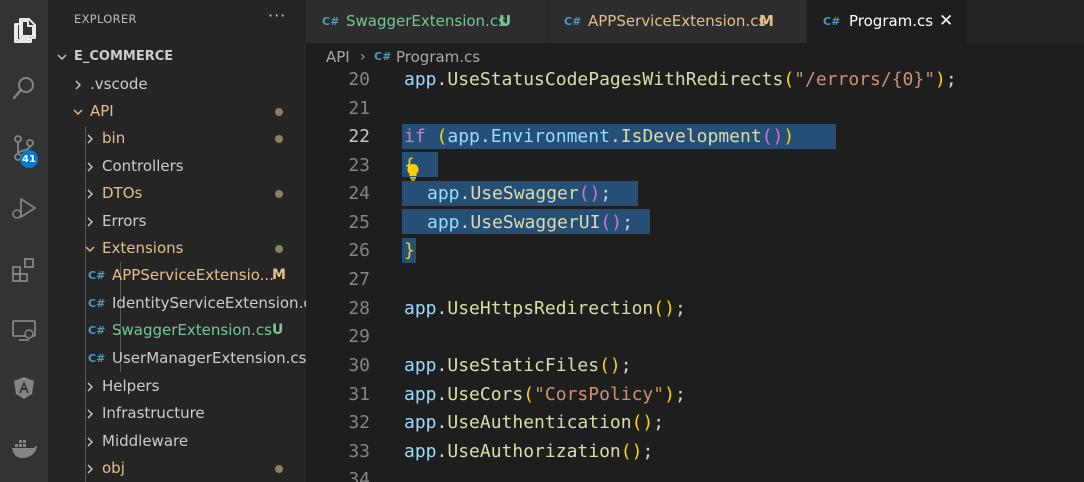  Describe the element at coordinates (143, 248) in the screenshot. I see `tree-label: Extensions` at that location.